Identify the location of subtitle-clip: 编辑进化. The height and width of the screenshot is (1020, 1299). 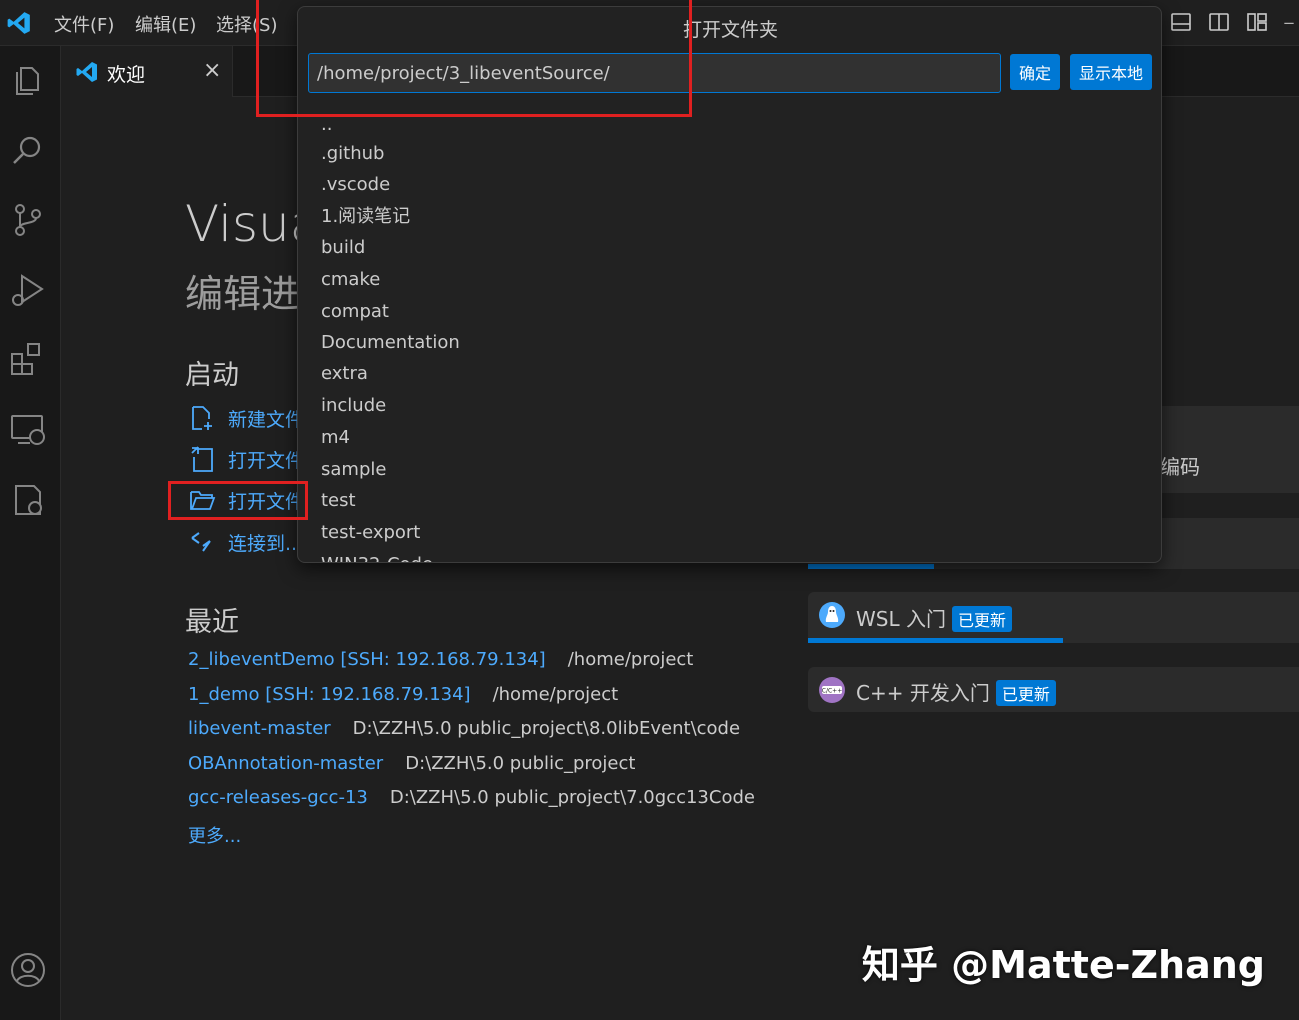
(239, 287).